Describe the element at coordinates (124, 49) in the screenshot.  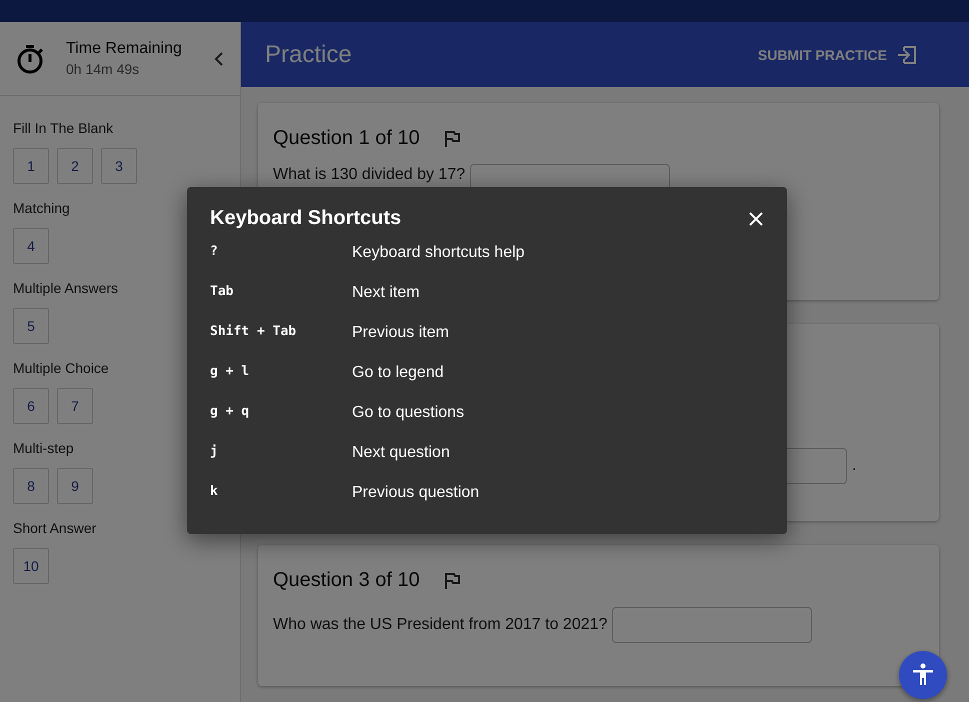
I see `timer-label: Time Remaining` at that location.